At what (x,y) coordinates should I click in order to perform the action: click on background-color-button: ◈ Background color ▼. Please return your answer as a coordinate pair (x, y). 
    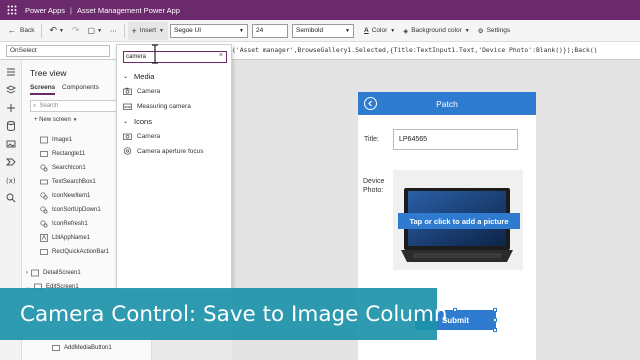
    Looking at the image, I should click on (436, 31).